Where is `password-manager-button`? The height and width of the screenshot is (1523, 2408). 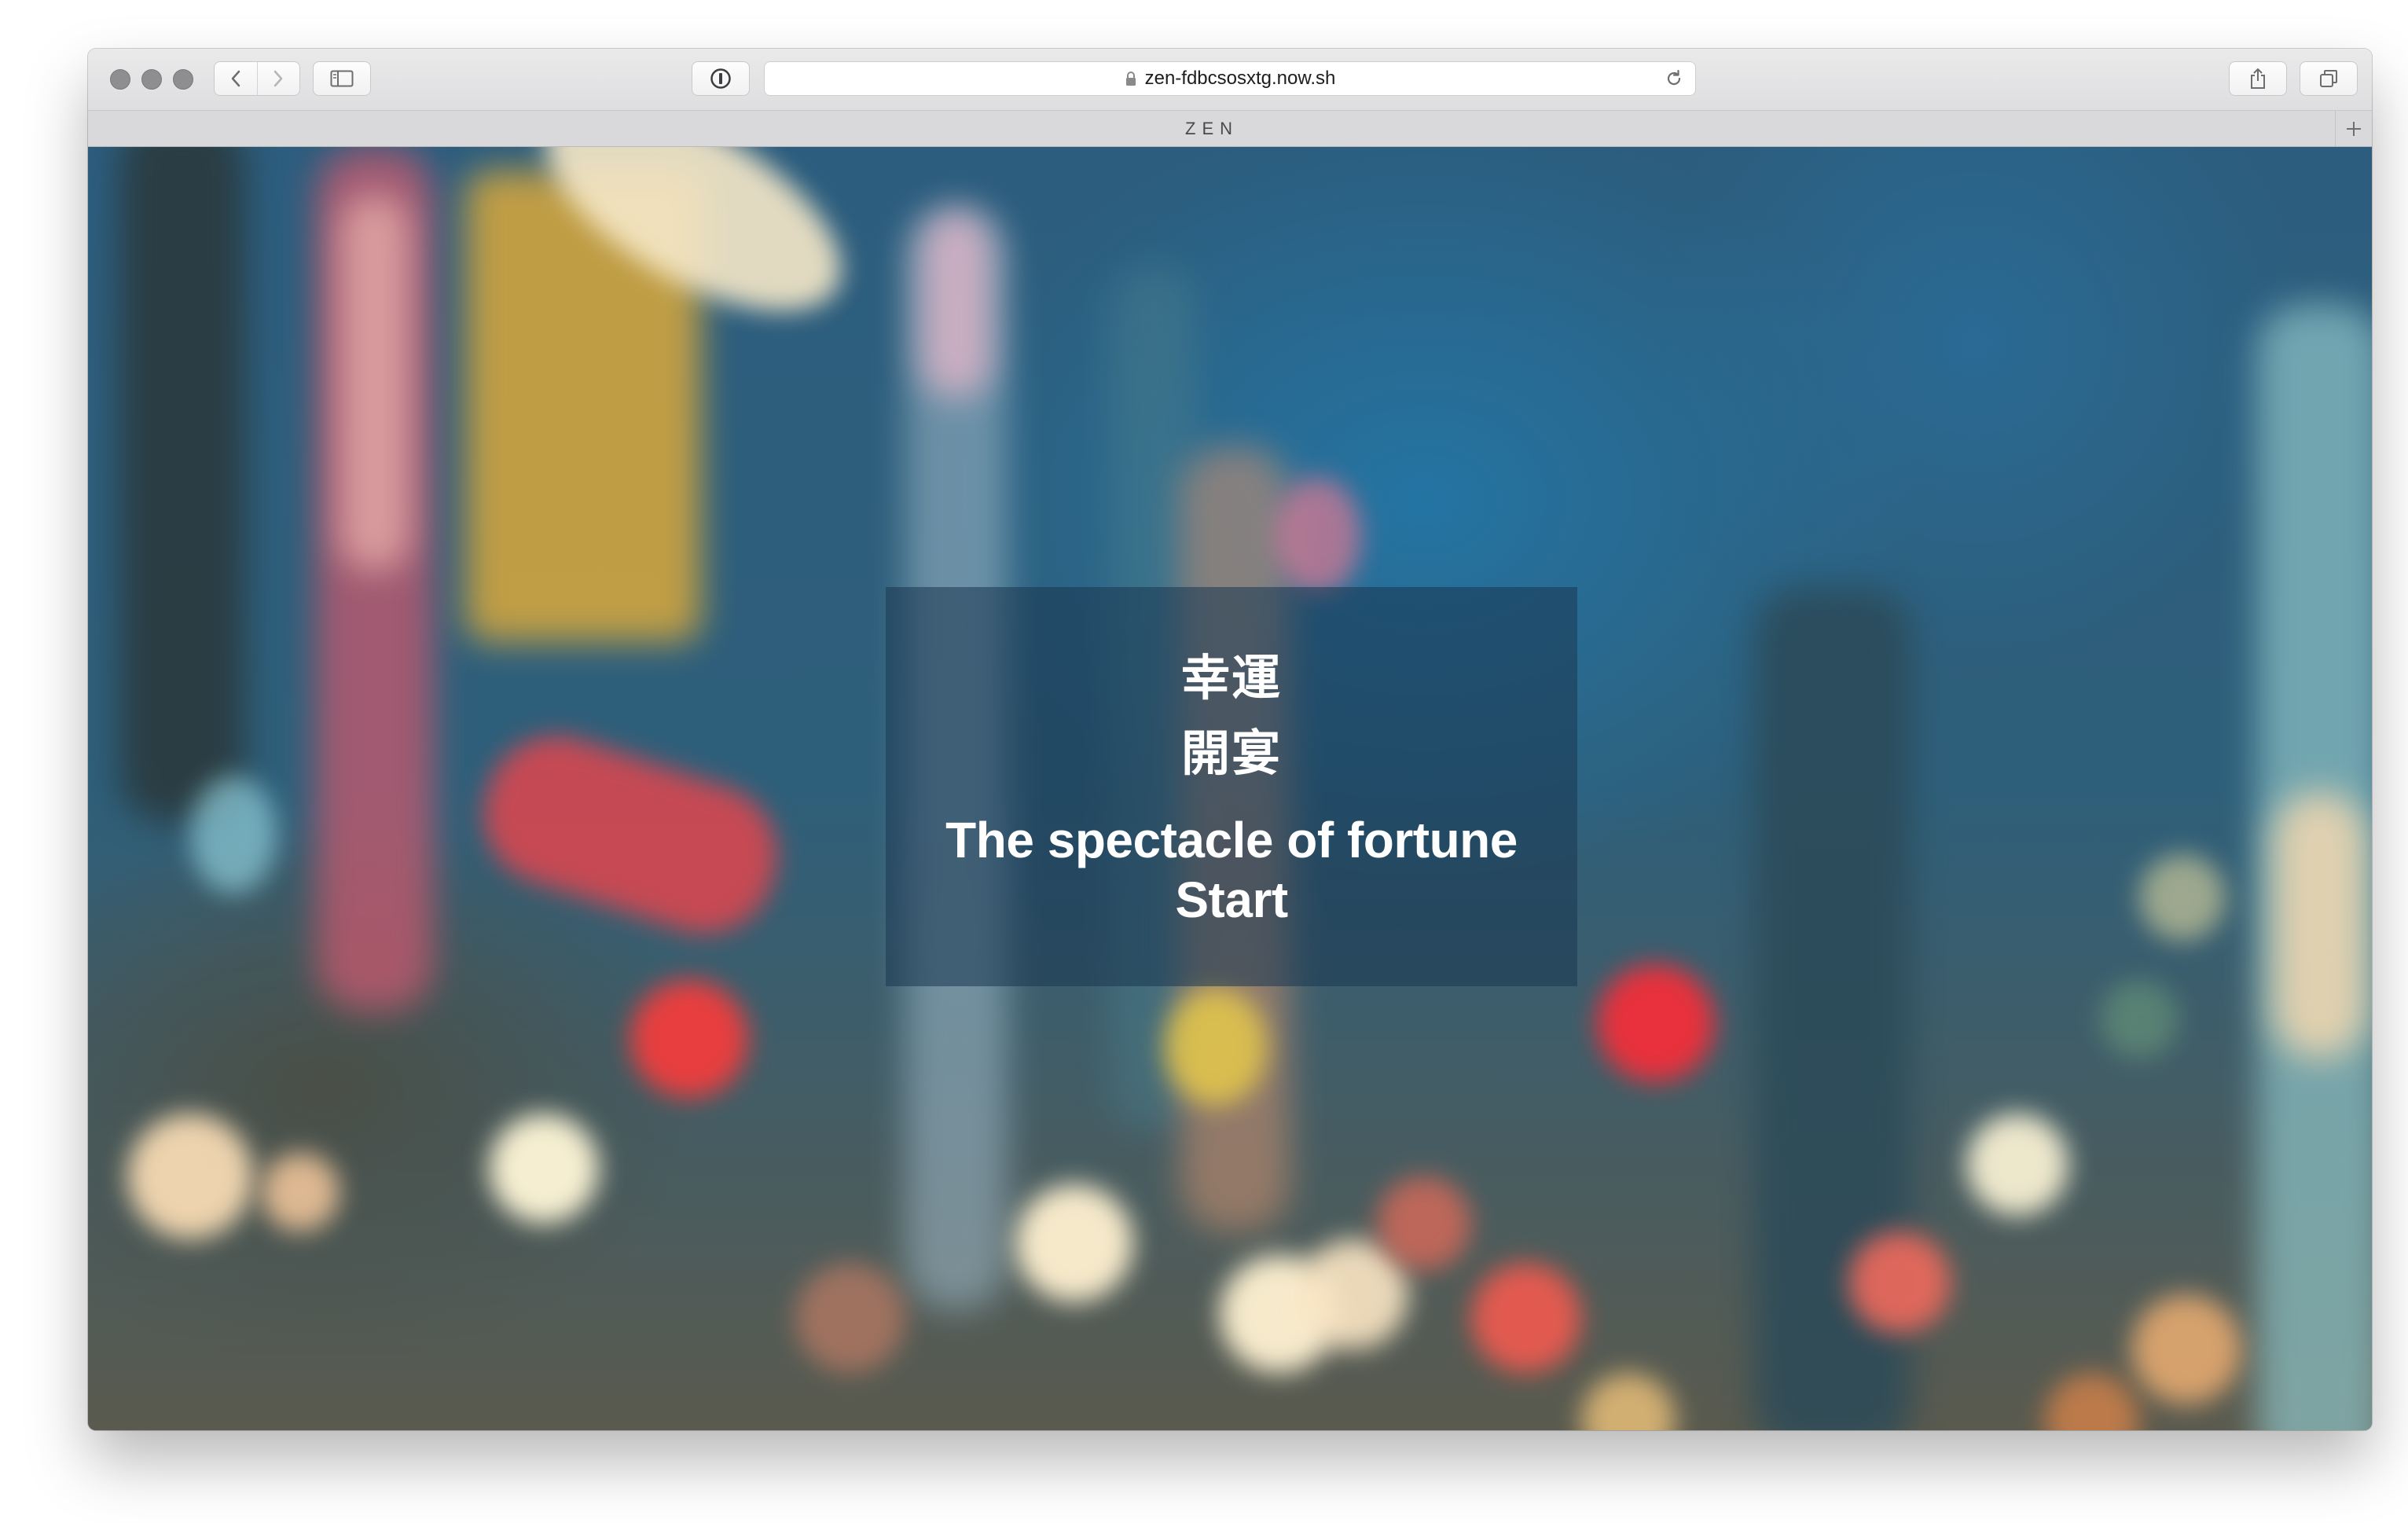 password-manager-button is located at coordinates (721, 78).